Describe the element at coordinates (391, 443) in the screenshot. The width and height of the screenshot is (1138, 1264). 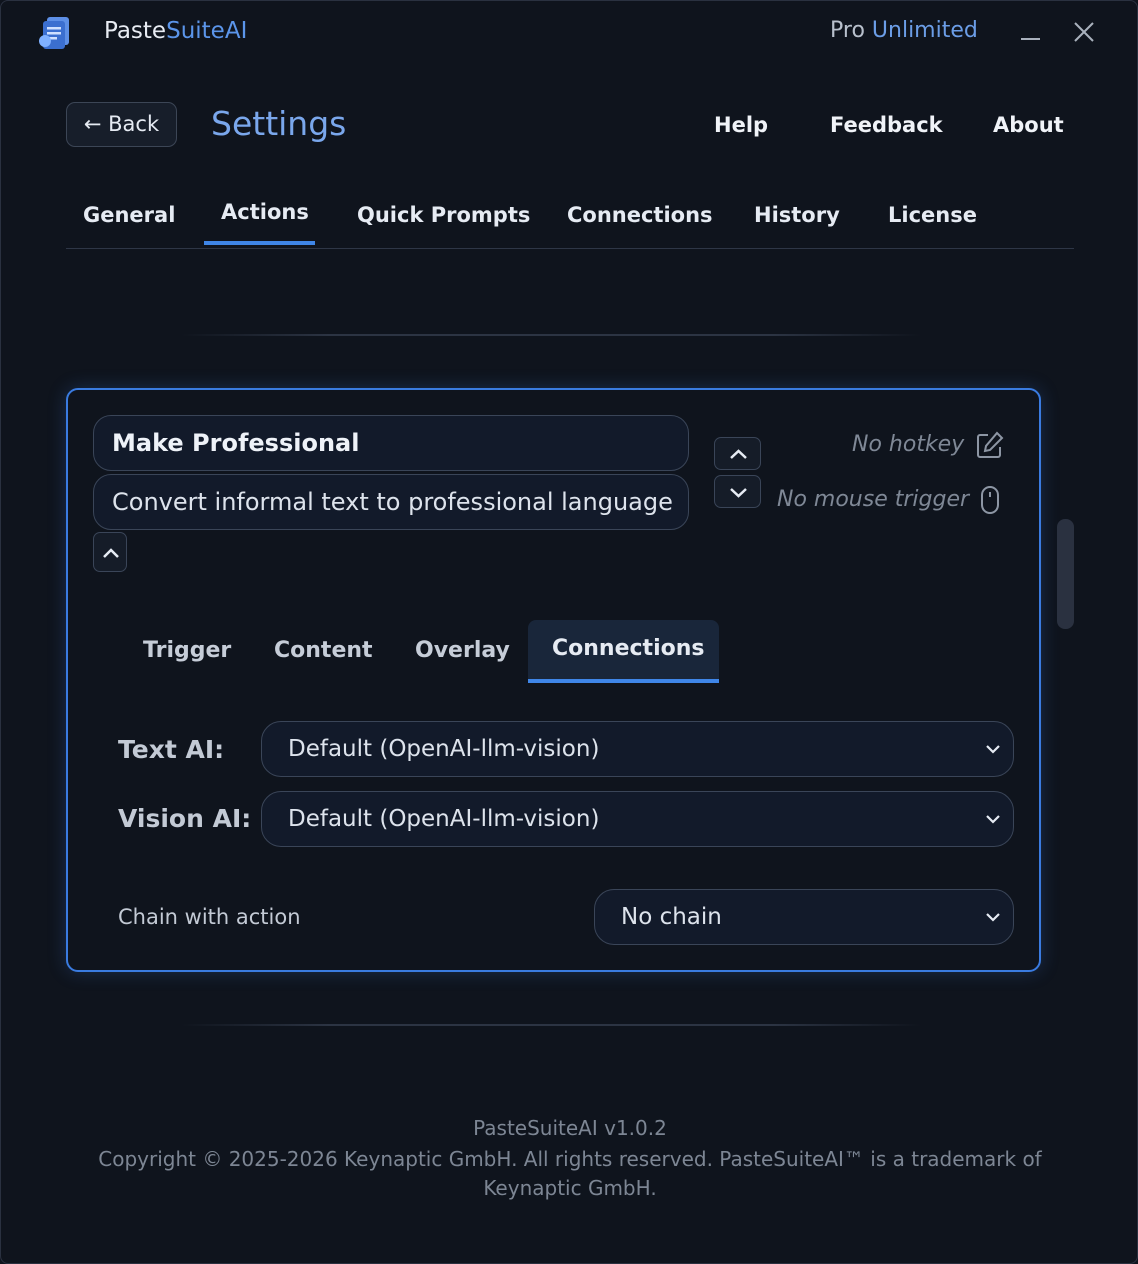
I see `action-name-input: Make Professional` at that location.